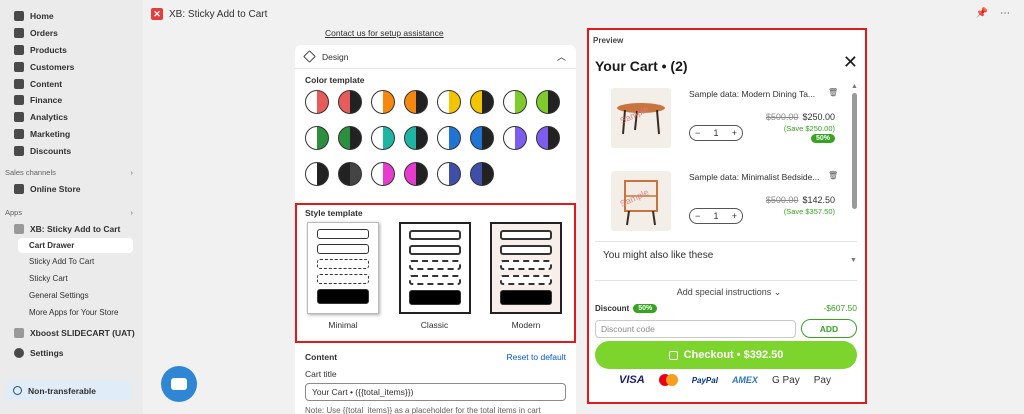 This screenshot has height=414, width=1024. Describe the element at coordinates (695, 329) in the screenshot. I see `discount-code-input: Discount code` at that location.